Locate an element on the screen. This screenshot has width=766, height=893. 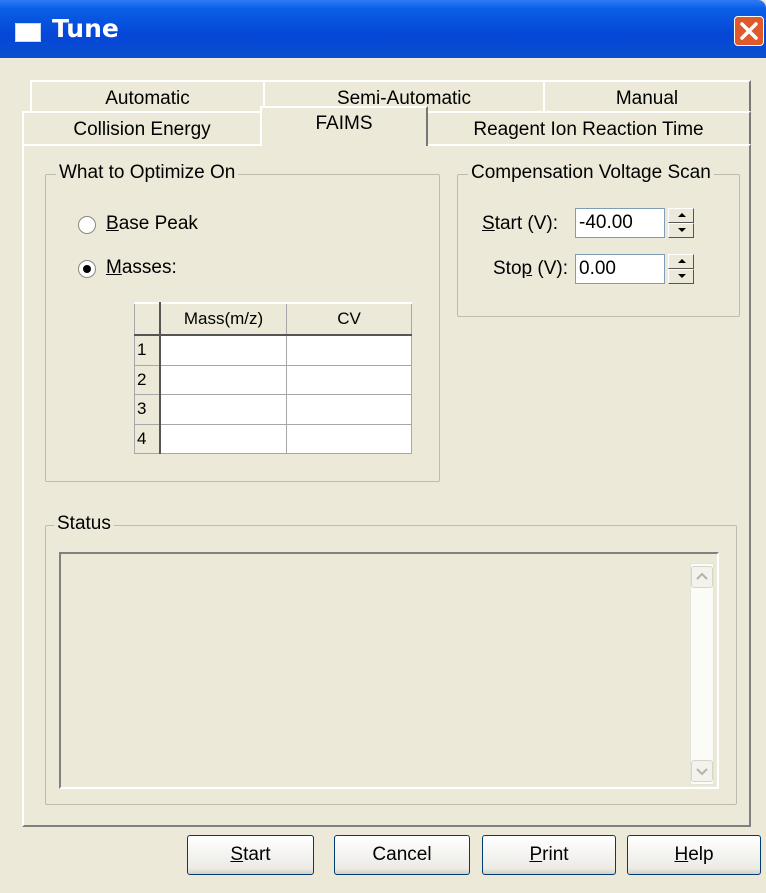
scroll-down-button is located at coordinates (702, 771).